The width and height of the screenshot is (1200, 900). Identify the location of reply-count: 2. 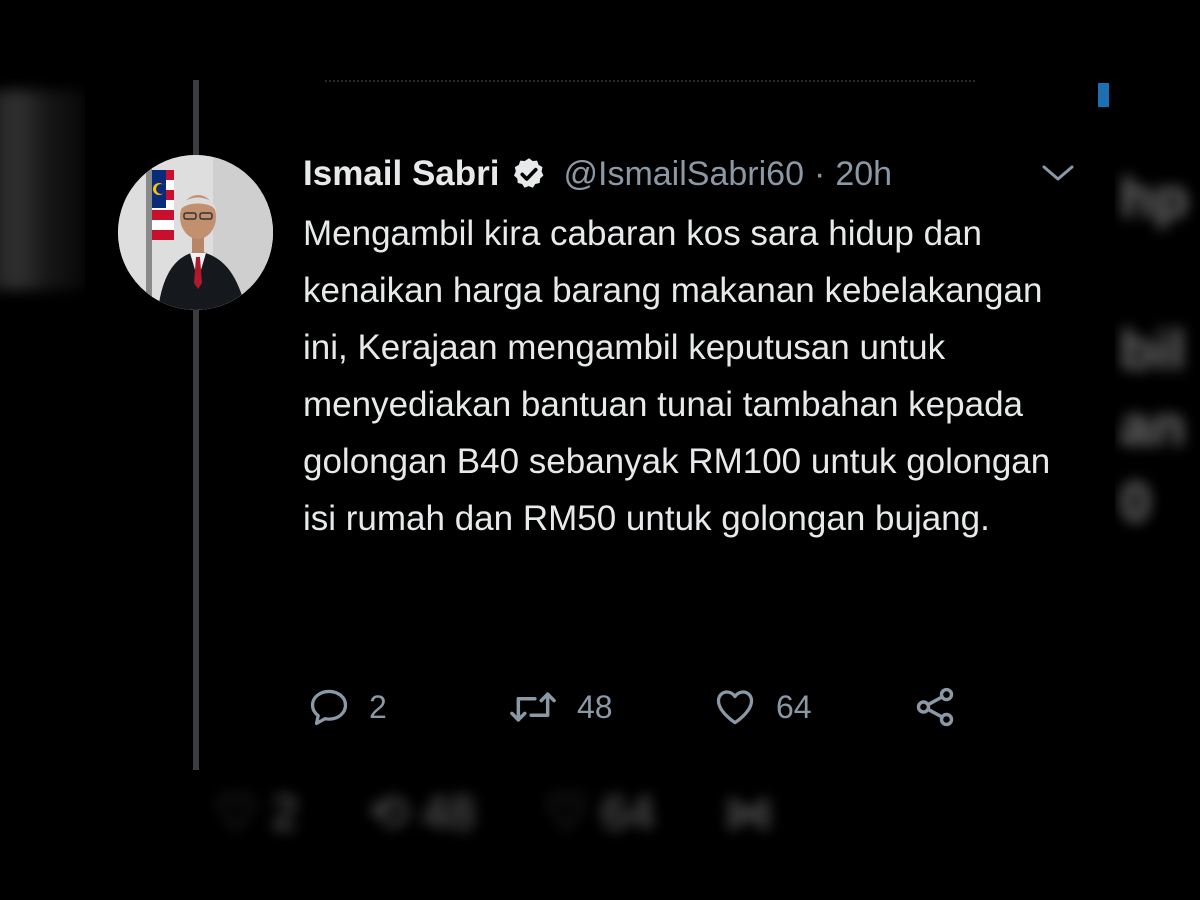
(378, 706).